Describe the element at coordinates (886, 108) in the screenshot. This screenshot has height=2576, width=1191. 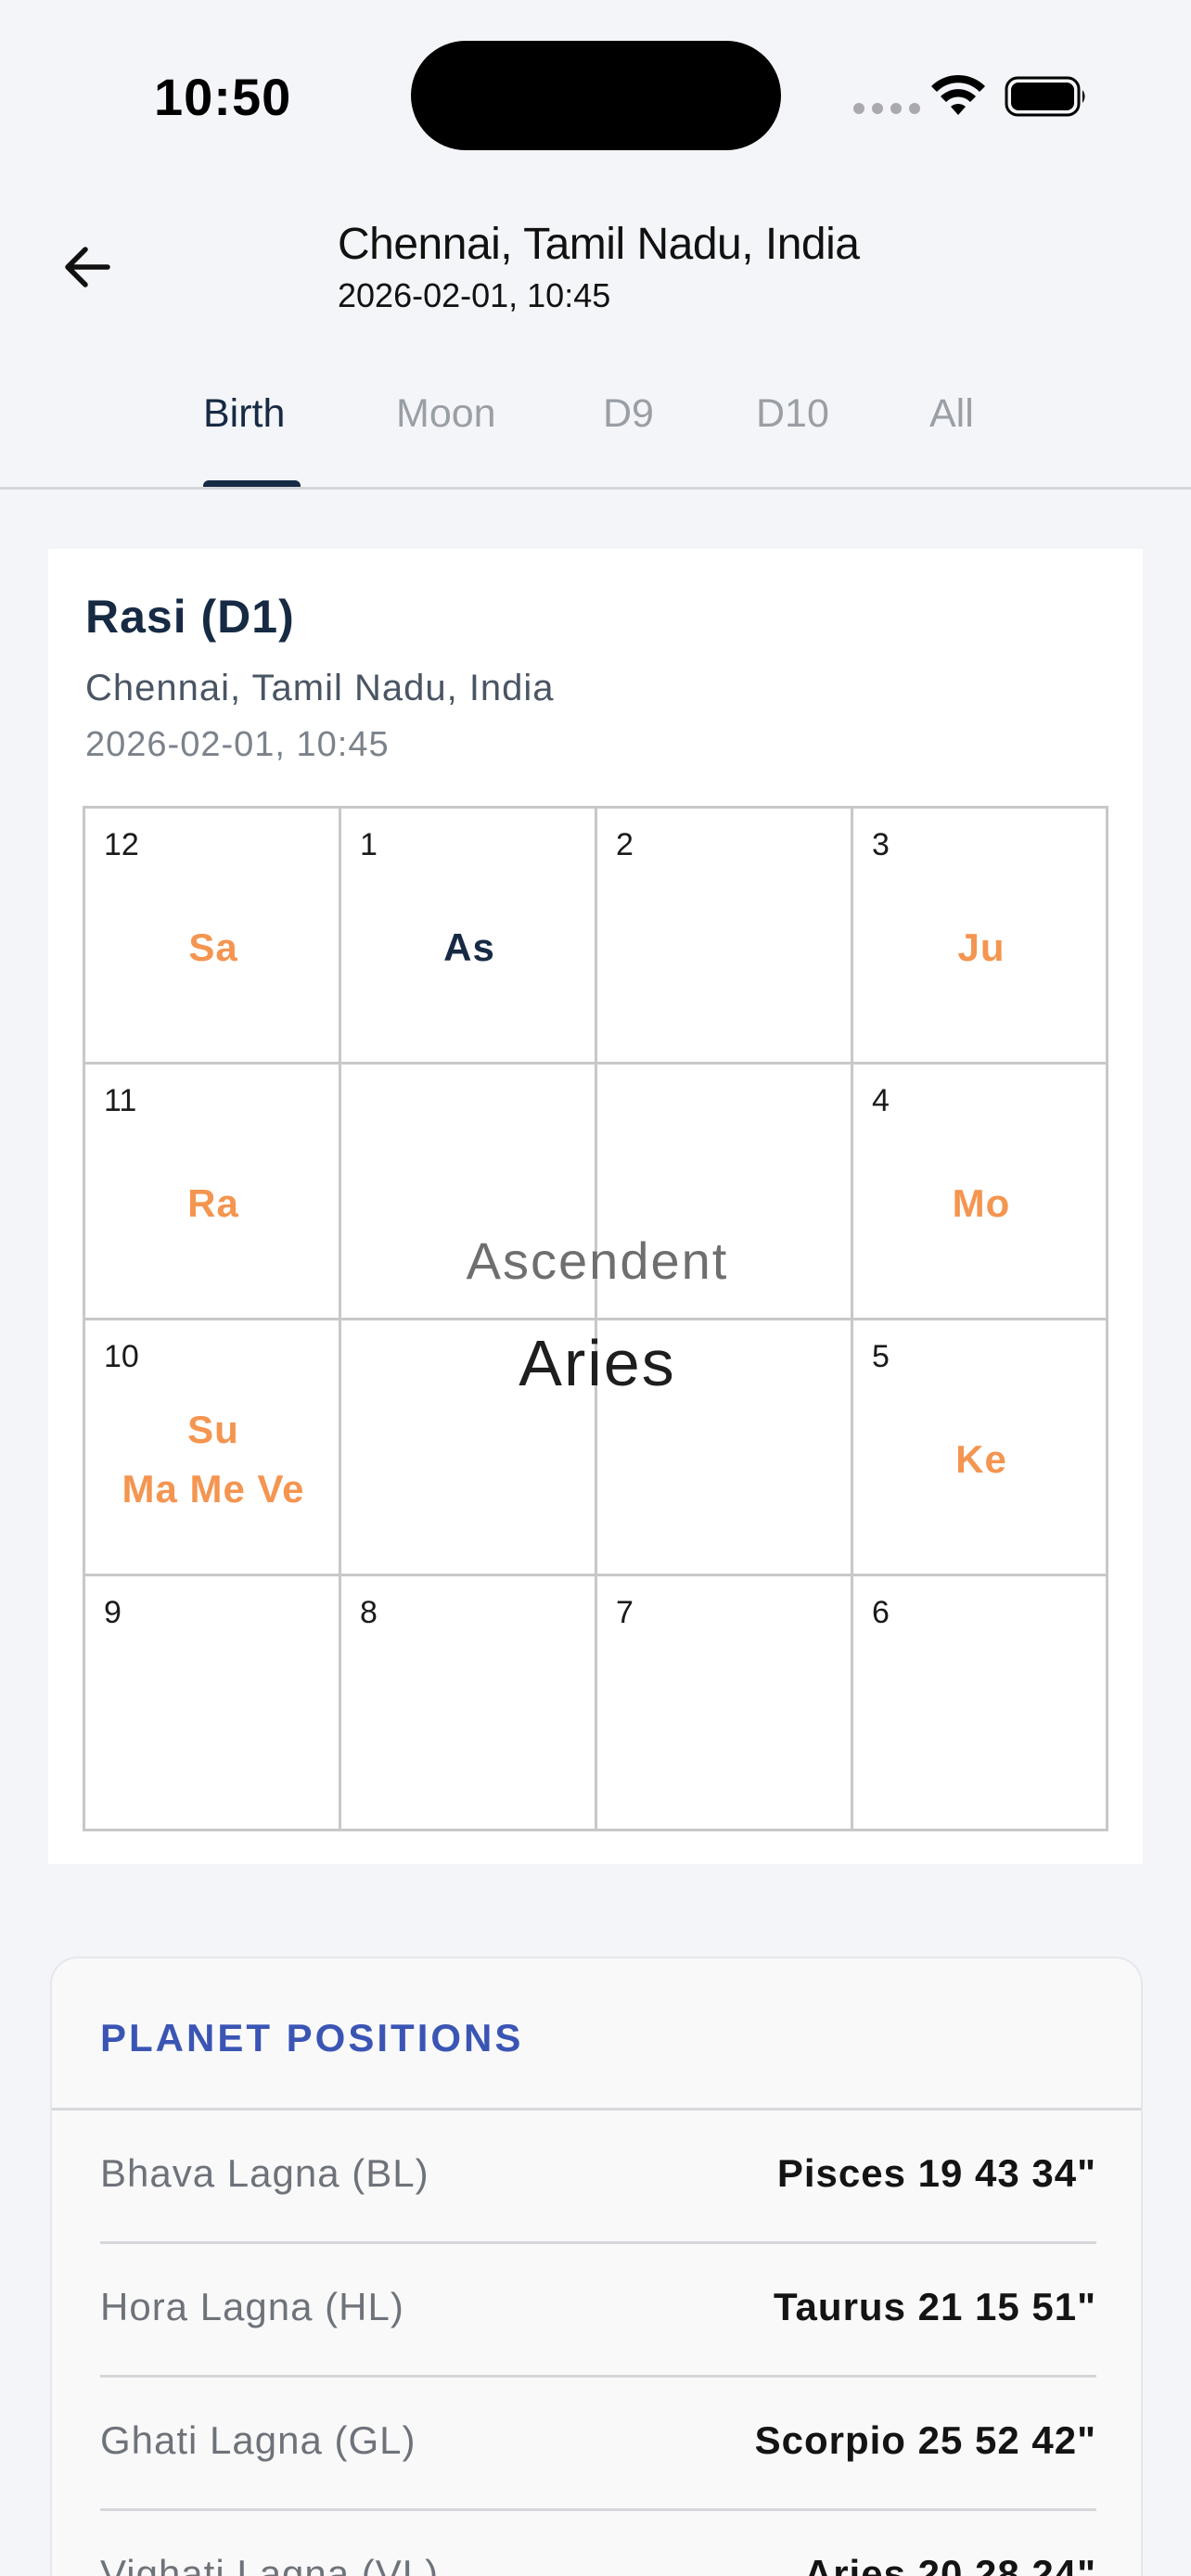
I see `cellular-signal-icon` at that location.